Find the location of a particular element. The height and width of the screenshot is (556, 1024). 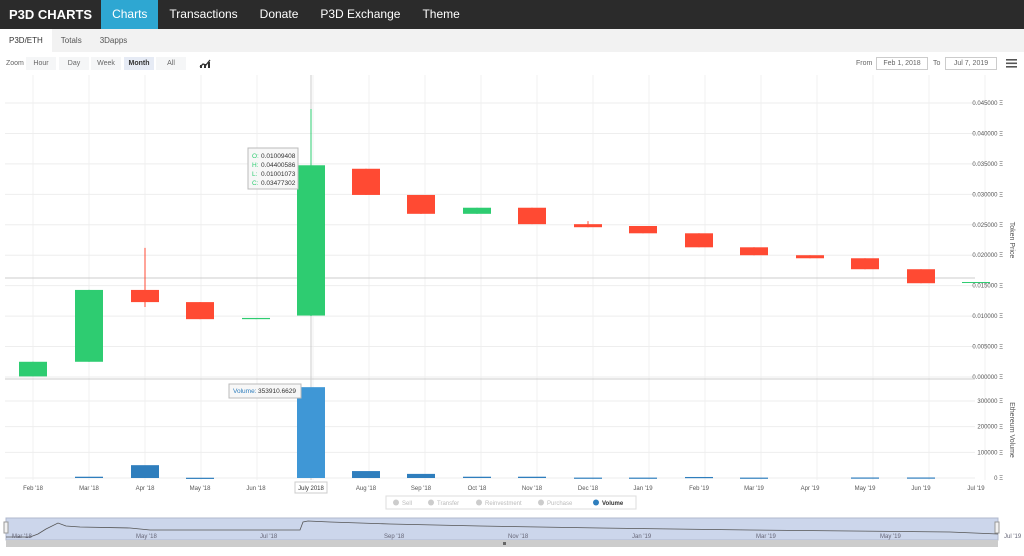

x-crosshair-label-box is located at coordinates (311, 487).